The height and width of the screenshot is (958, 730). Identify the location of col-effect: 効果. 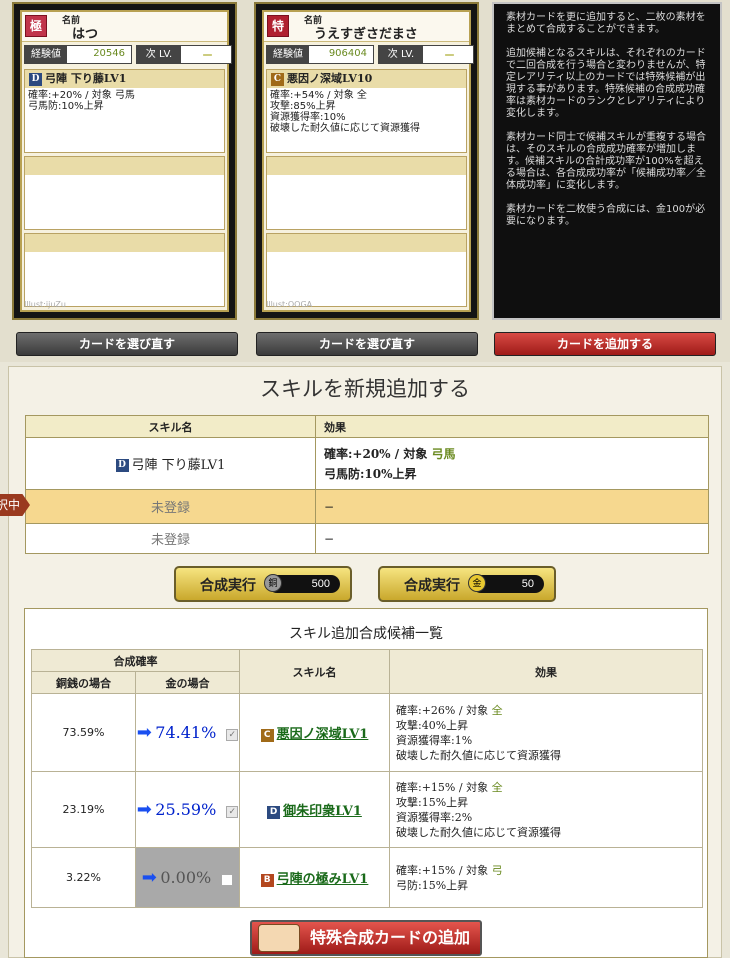
(512, 426).